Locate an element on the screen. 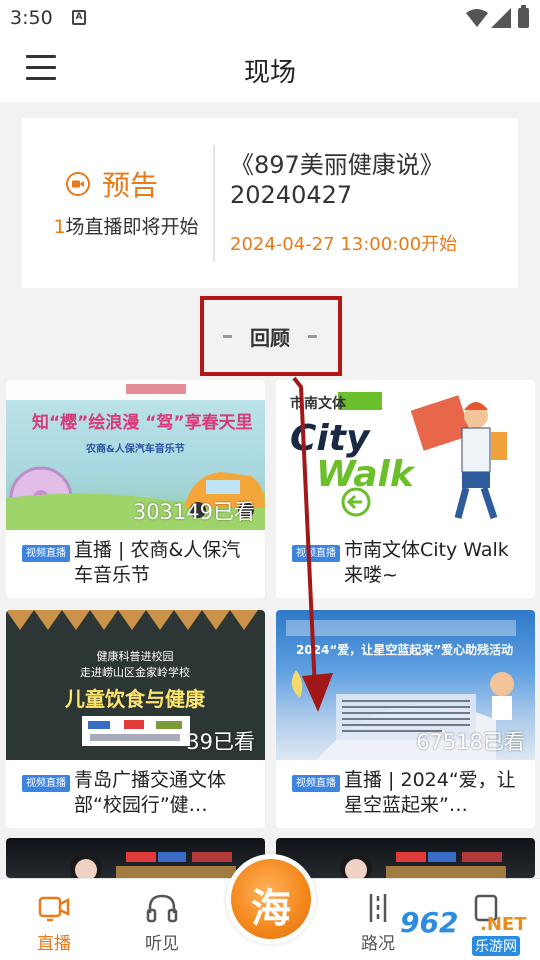 This screenshot has width=540, height=960. preview-start-time: 2024-04-27 13:00:00开始 is located at coordinates (344, 244).